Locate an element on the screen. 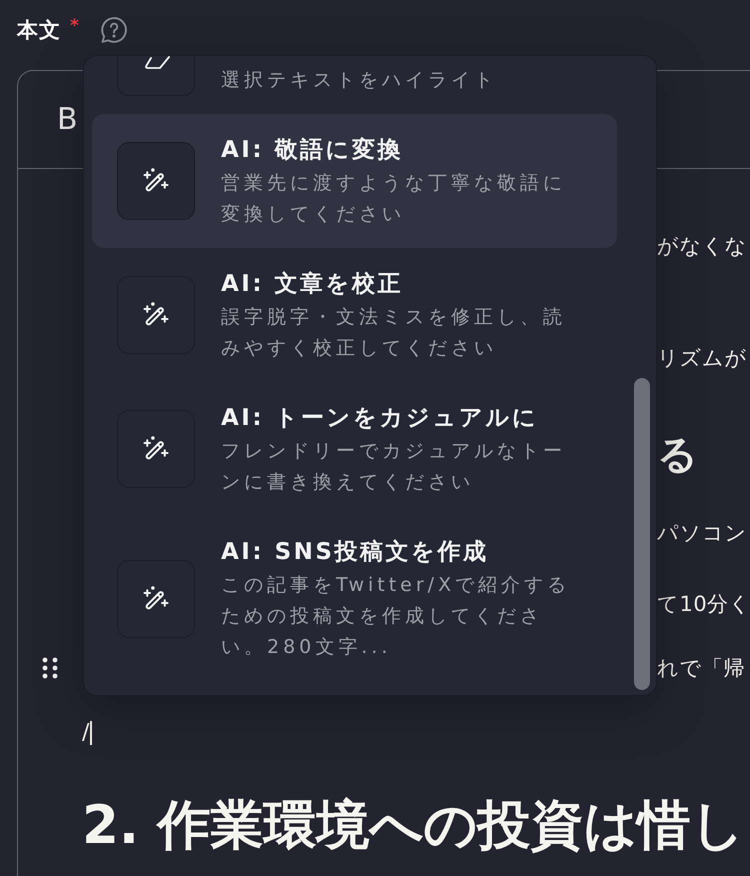 This screenshot has width=750, height=876. drag-handle-icon is located at coordinates (50, 668).